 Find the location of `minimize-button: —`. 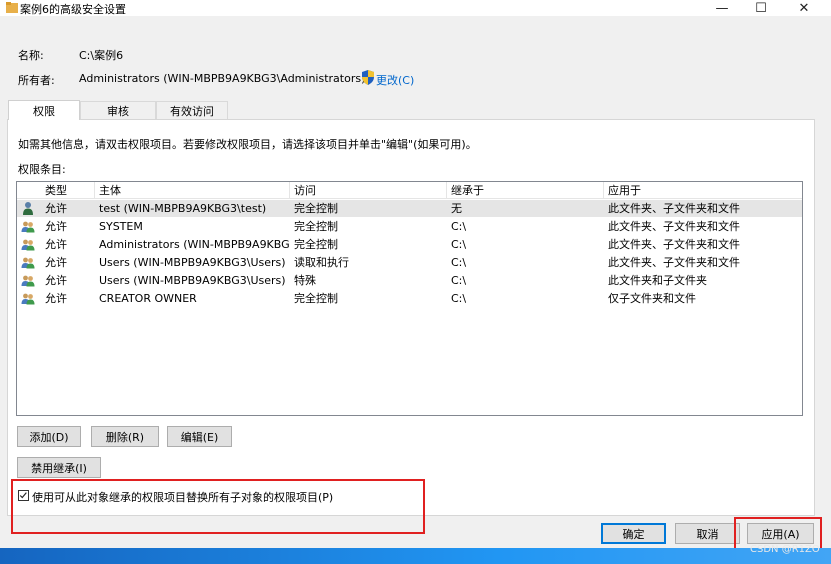

minimize-button: — is located at coordinates (722, 8).